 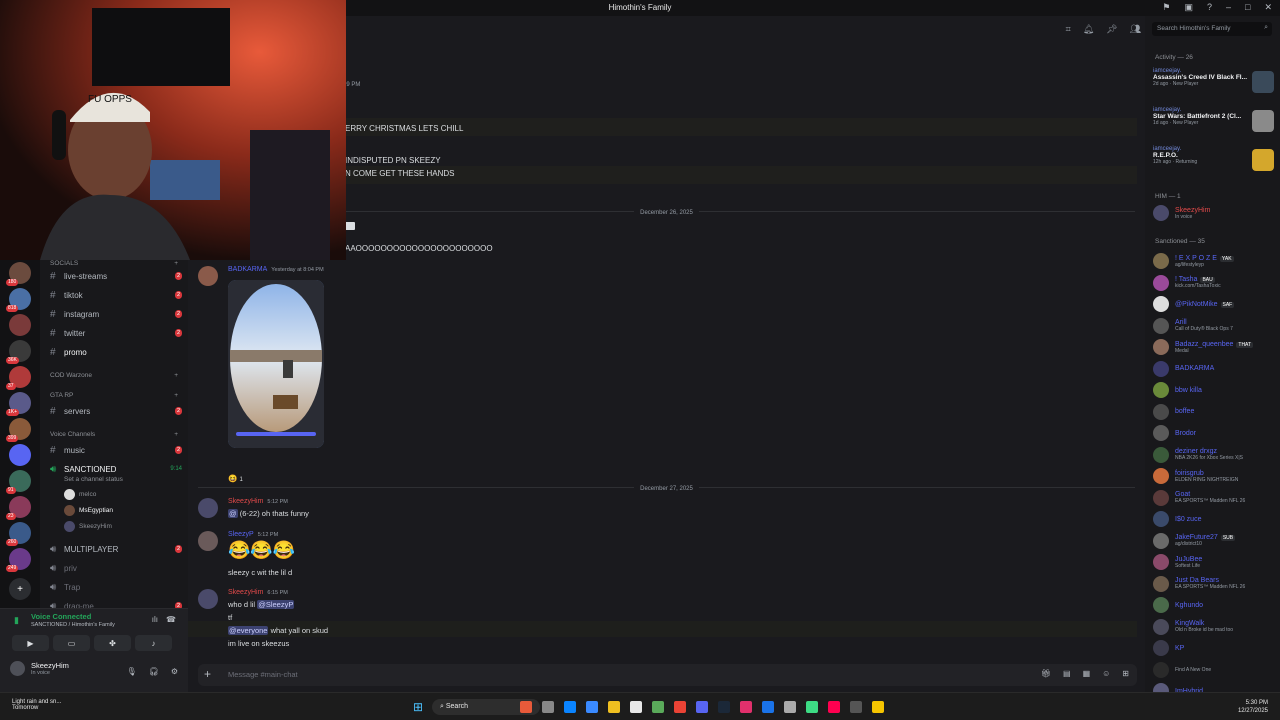 What do you see at coordinates (1214, 369) in the screenshot?
I see `member-item: BADKARMA` at bounding box center [1214, 369].